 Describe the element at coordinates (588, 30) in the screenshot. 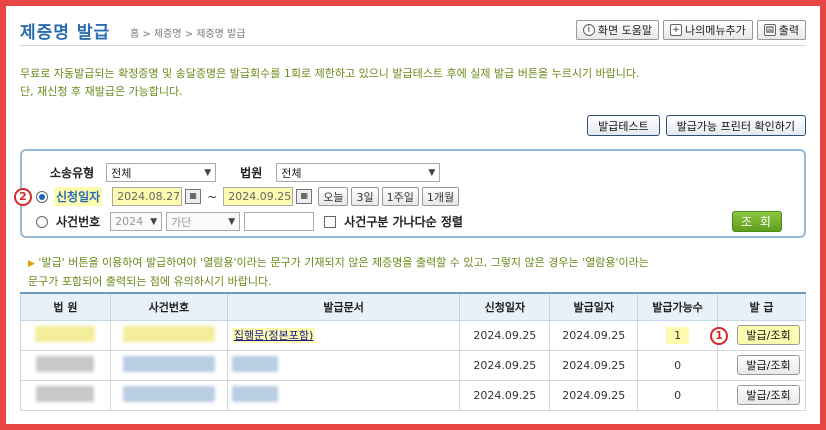

I see `info-icon: i` at that location.